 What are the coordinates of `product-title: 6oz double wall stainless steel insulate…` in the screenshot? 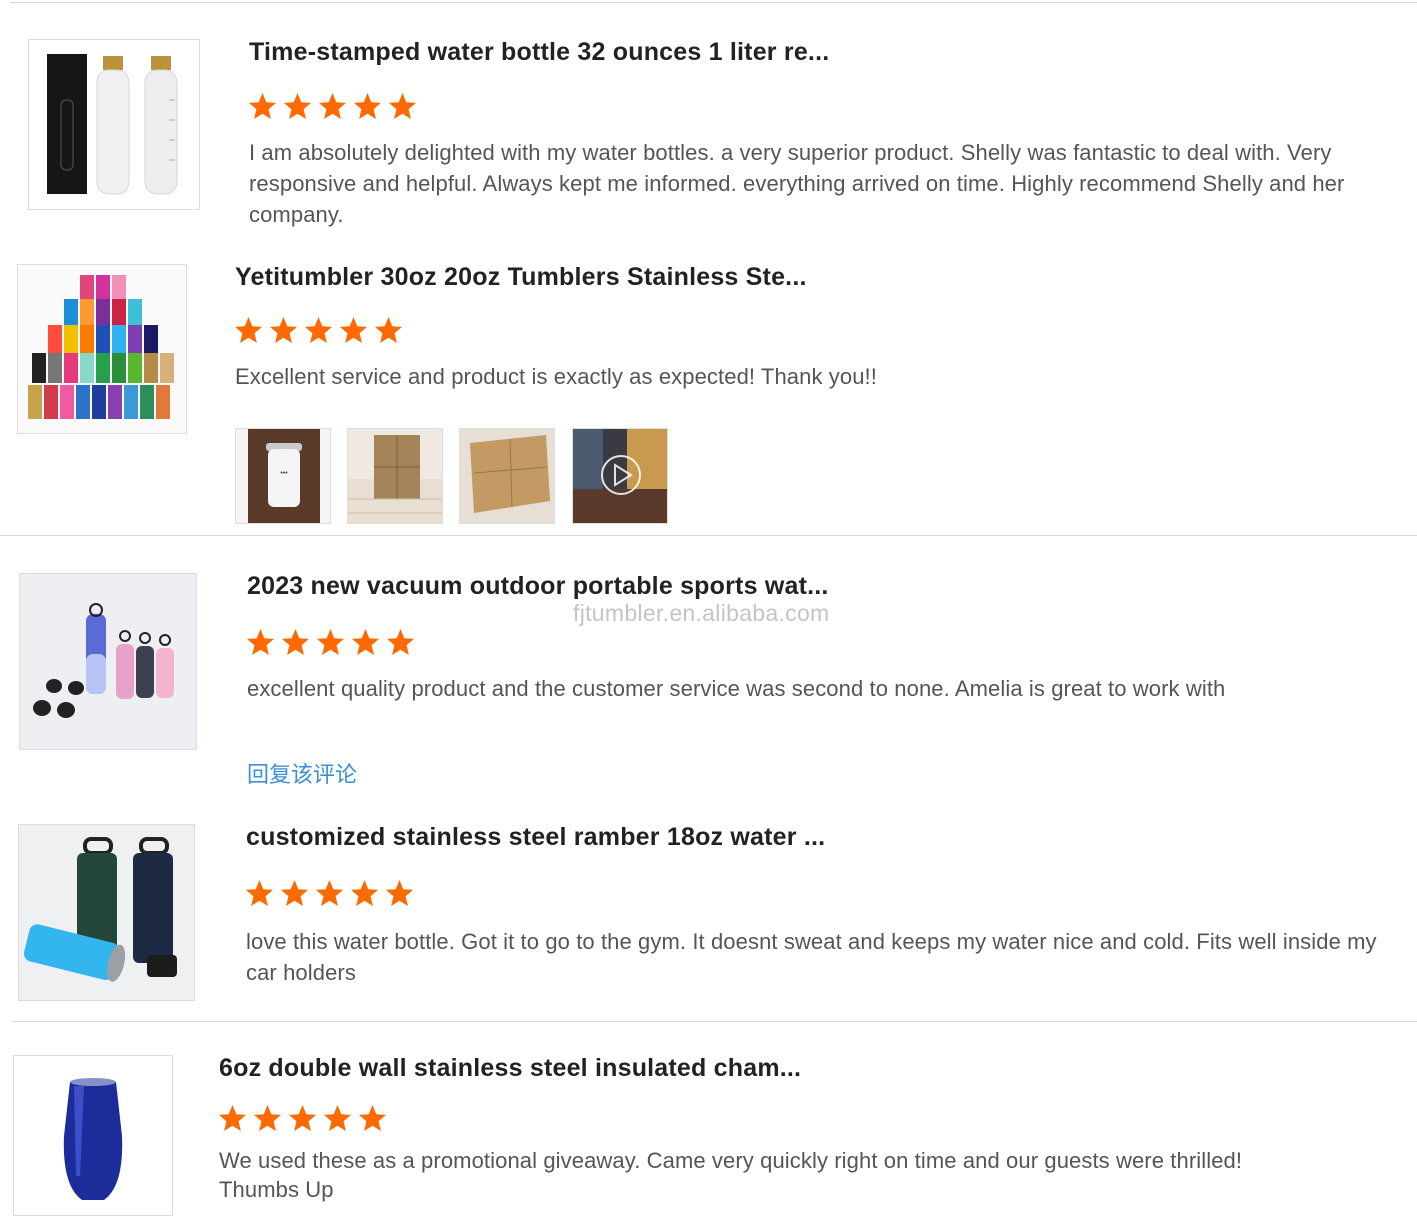 It's located at (510, 1068).